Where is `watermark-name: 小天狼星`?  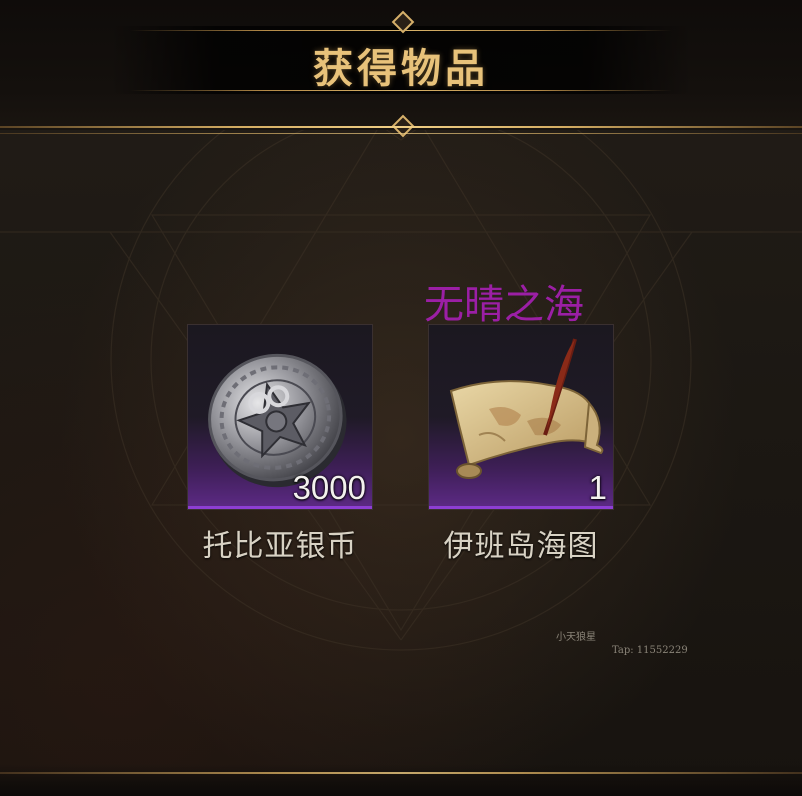 watermark-name: 小天狼星 is located at coordinates (576, 637).